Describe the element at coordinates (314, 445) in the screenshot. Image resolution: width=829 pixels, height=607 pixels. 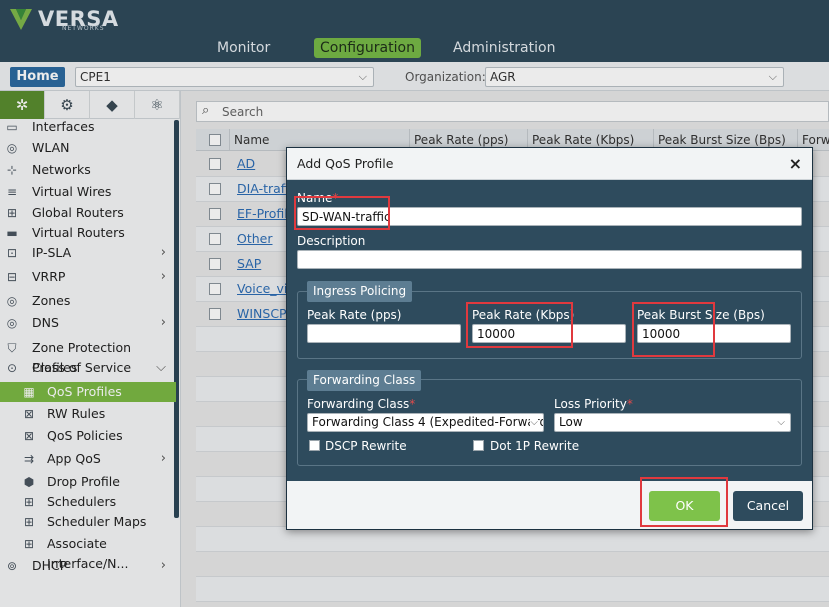
I see `dscp-rewrite-checkbox` at that location.